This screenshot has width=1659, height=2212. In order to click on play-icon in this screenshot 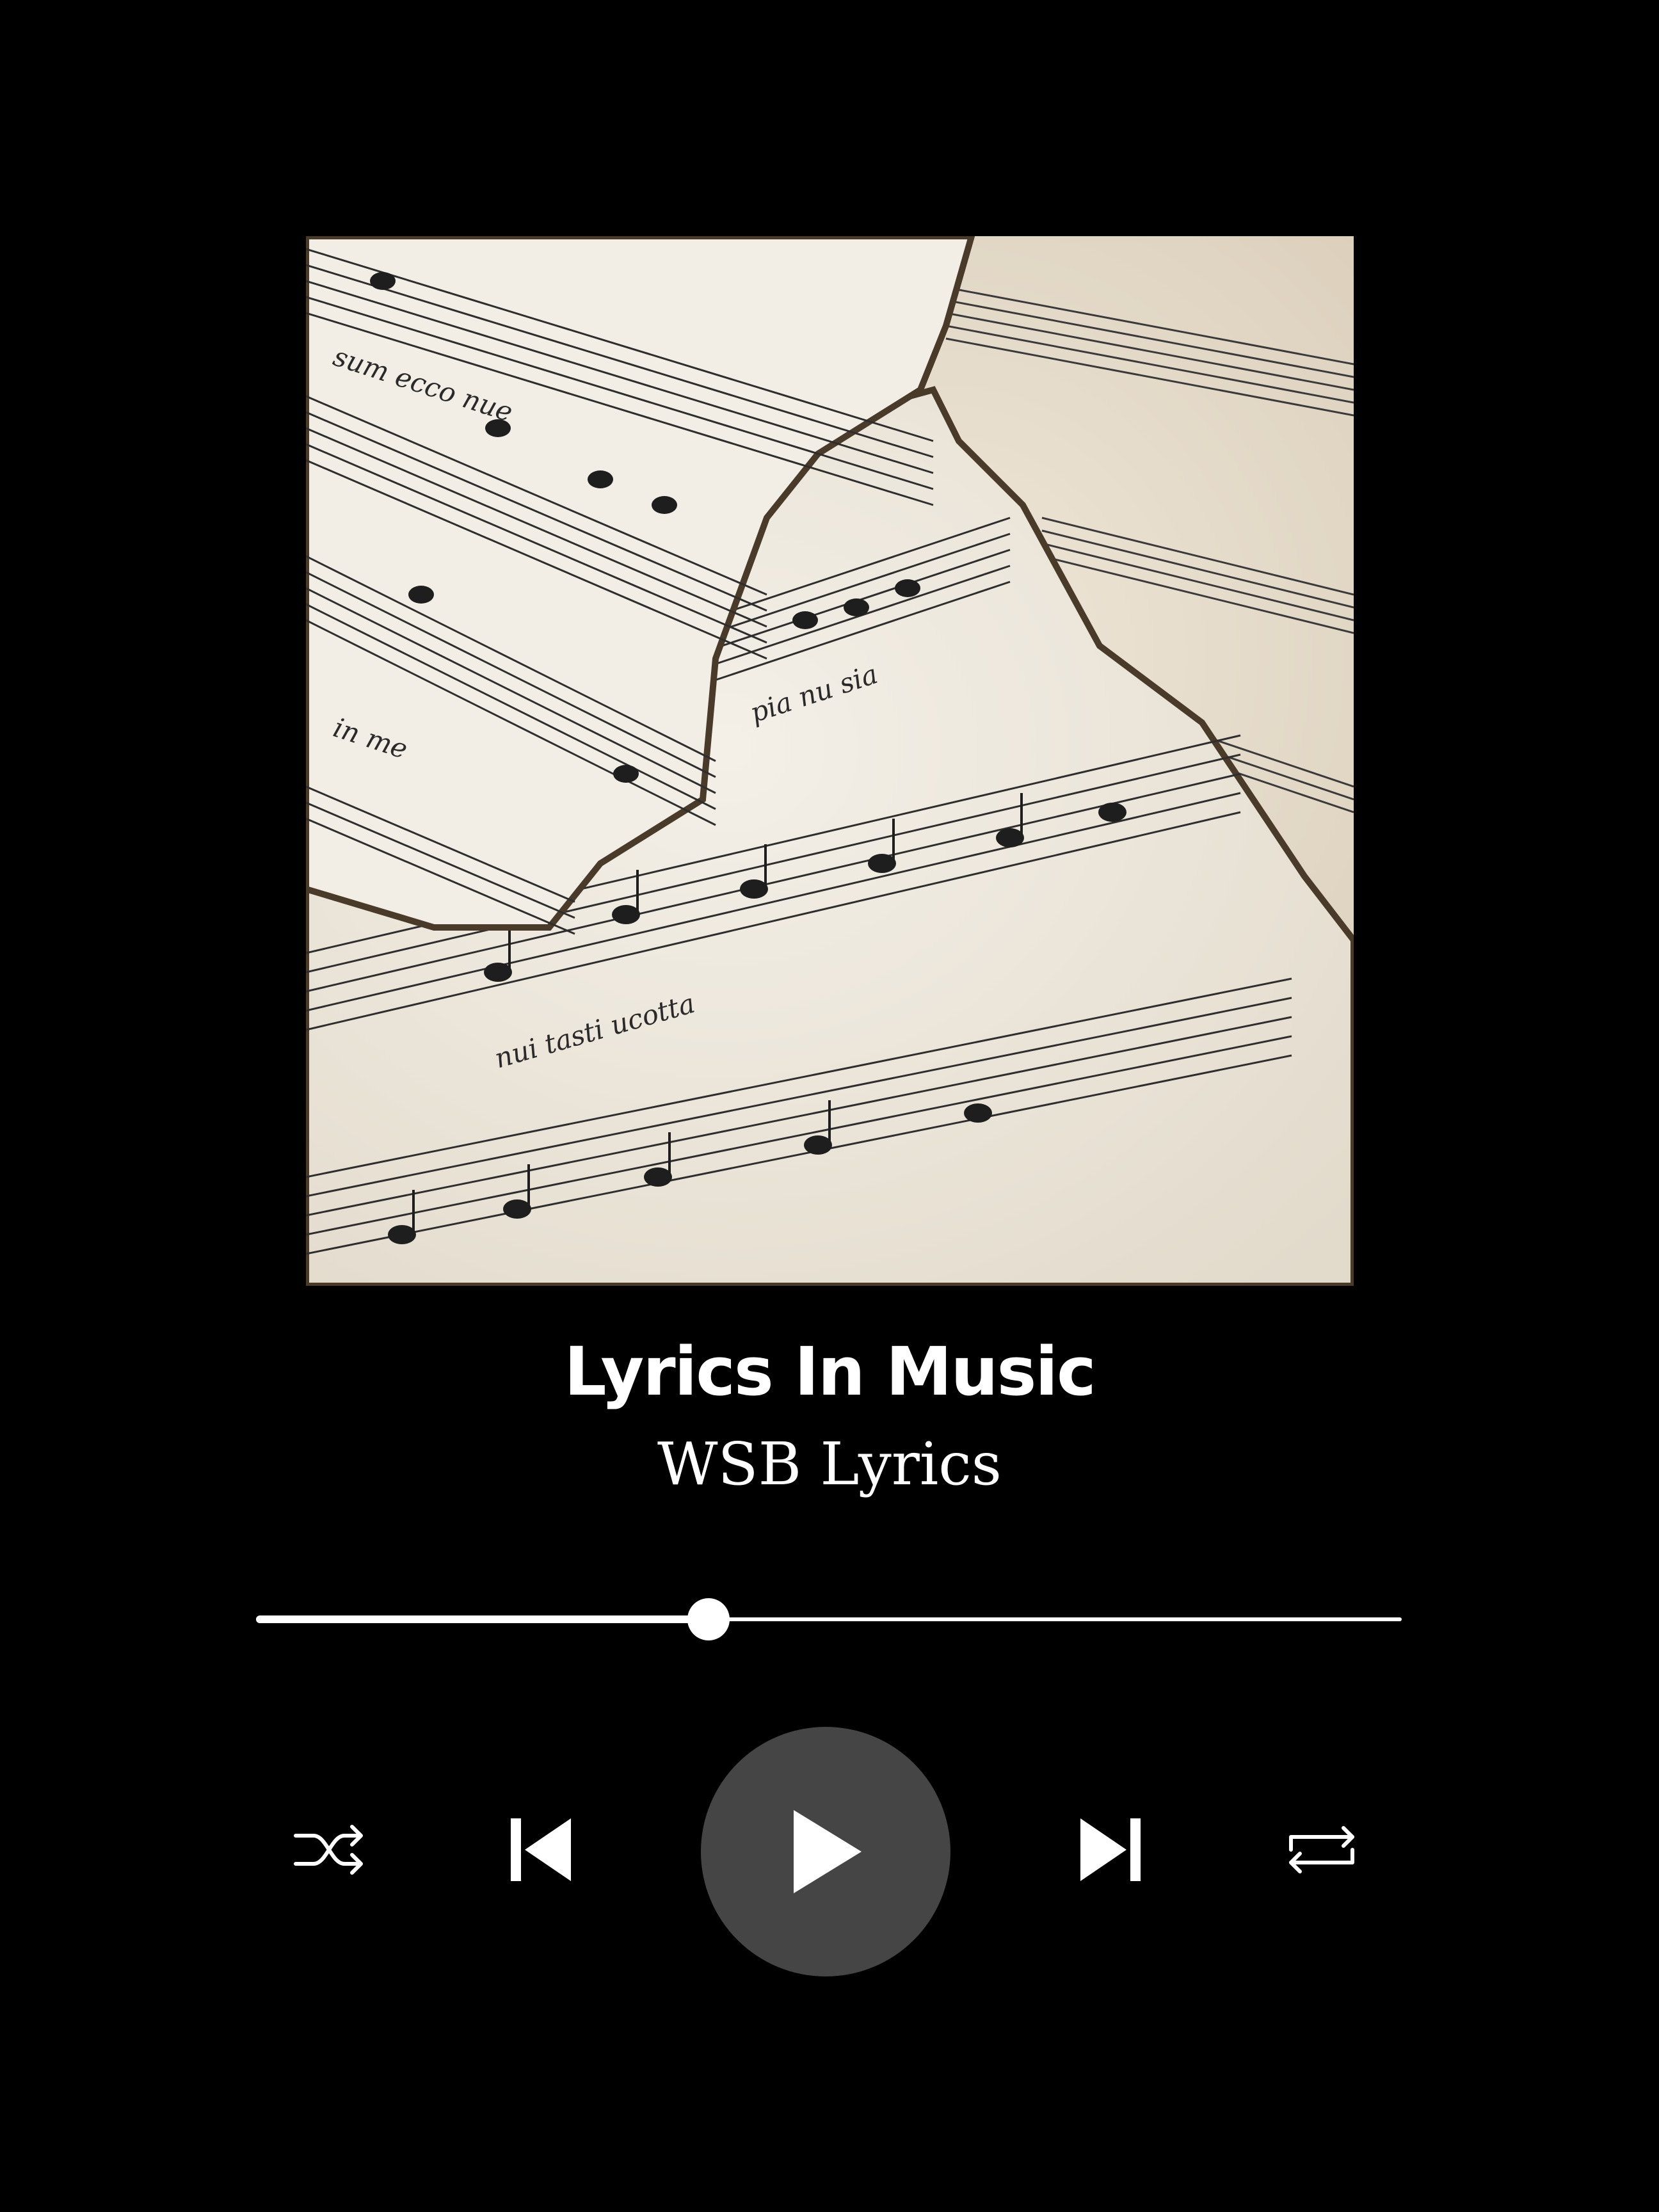, I will do `click(828, 1851)`.